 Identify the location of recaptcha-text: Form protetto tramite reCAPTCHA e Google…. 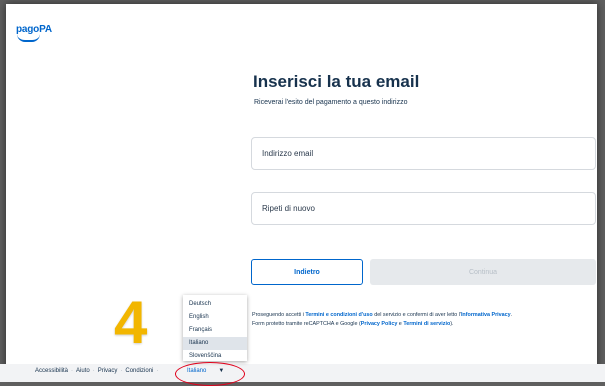
(306, 323).